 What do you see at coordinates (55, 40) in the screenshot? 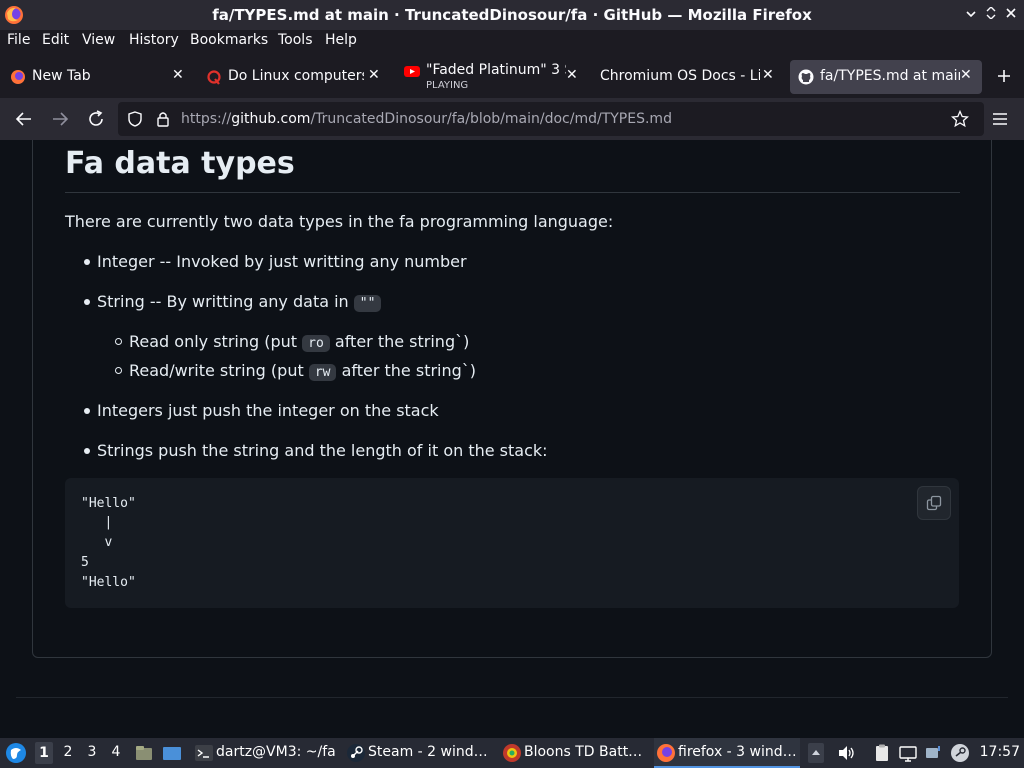
I see `menu-edit: Edit` at bounding box center [55, 40].